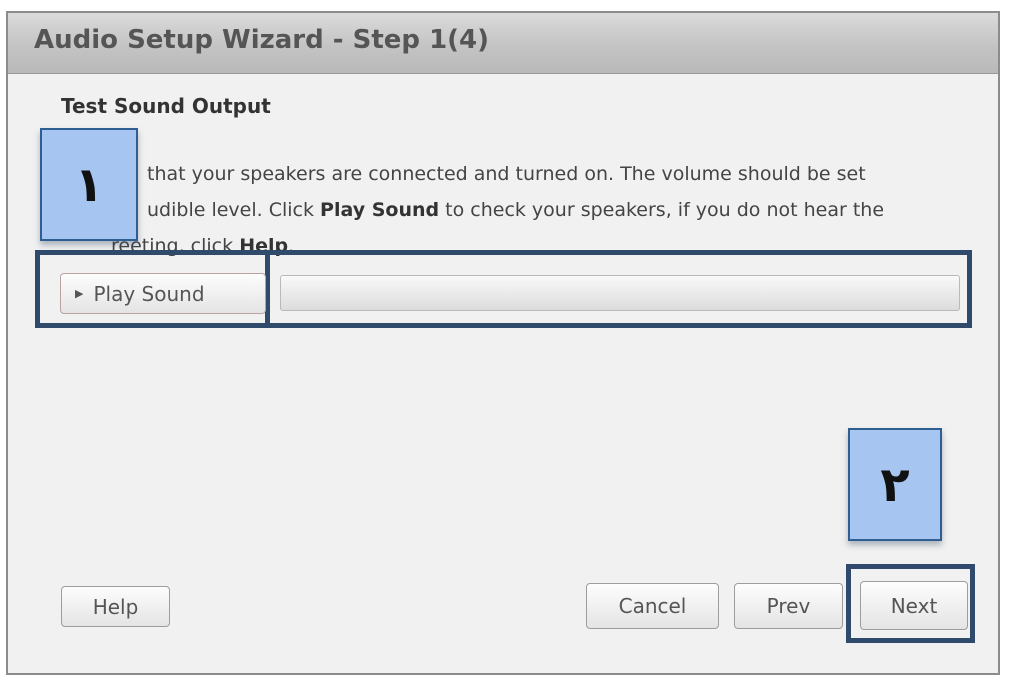  What do you see at coordinates (503, 43) in the screenshot?
I see `title-bar: Audio Setup Wizard - Step 1(4)` at bounding box center [503, 43].